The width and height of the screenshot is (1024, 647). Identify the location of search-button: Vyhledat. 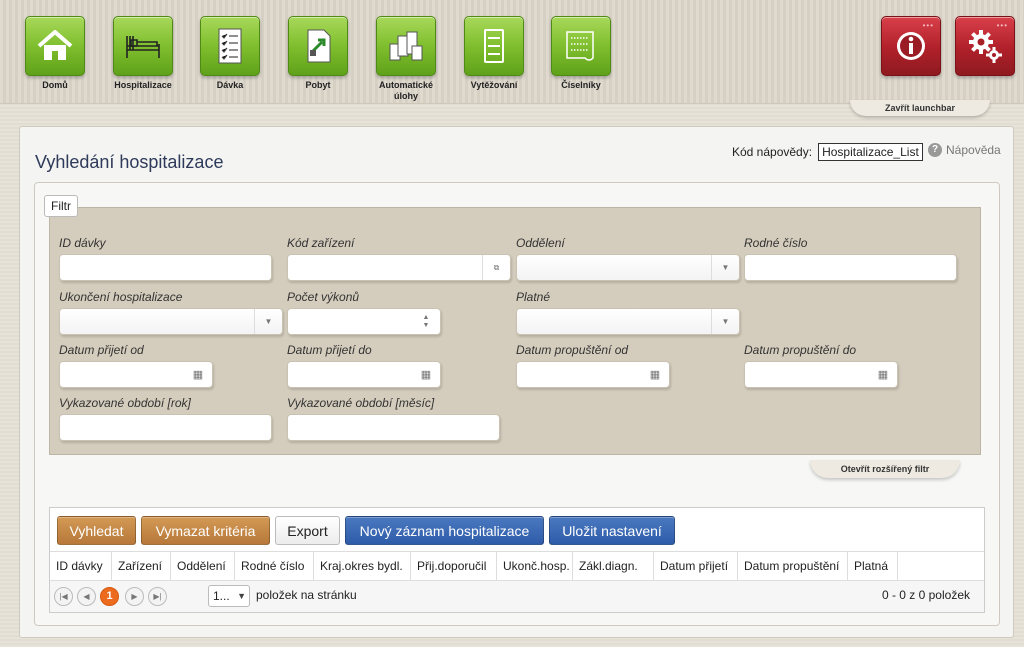
(96, 530).